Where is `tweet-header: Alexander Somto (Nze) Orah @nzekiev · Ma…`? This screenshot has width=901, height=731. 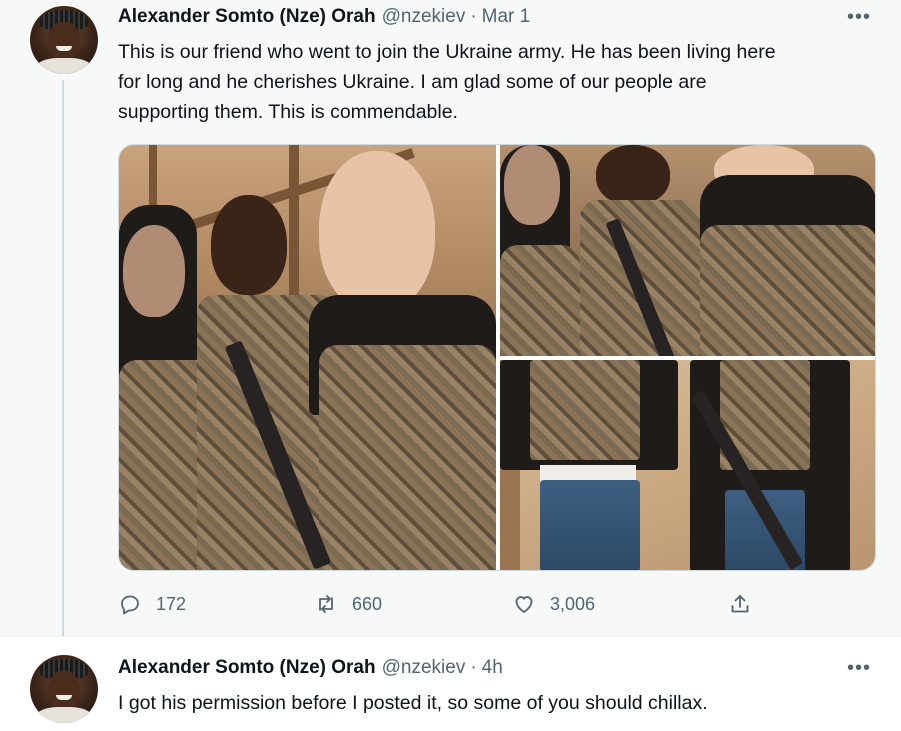
tweet-header: Alexander Somto (Nze) Orah @nzekiev · Ma… is located at coordinates (324, 19).